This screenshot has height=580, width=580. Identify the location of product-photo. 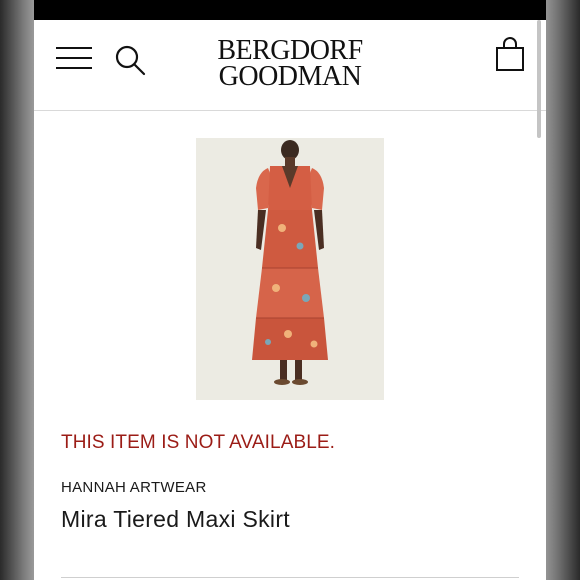
(290, 269).